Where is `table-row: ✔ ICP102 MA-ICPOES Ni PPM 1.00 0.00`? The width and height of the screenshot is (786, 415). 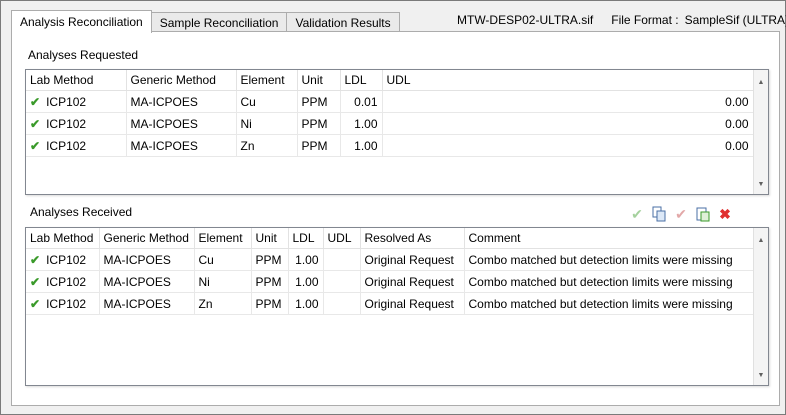 table-row: ✔ ICP102 MA-ICPOES Ni PPM 1.00 0.00 is located at coordinates (390, 123).